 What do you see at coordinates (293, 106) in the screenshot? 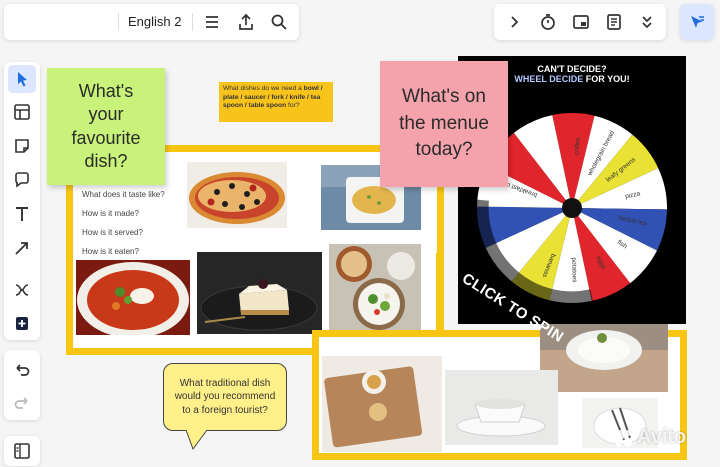
I see `dishes-note-after: for?` at bounding box center [293, 106].